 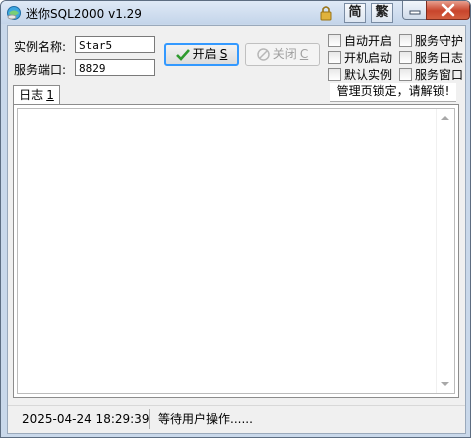 What do you see at coordinates (182, 54) in the screenshot?
I see `checkmark-icon` at bounding box center [182, 54].